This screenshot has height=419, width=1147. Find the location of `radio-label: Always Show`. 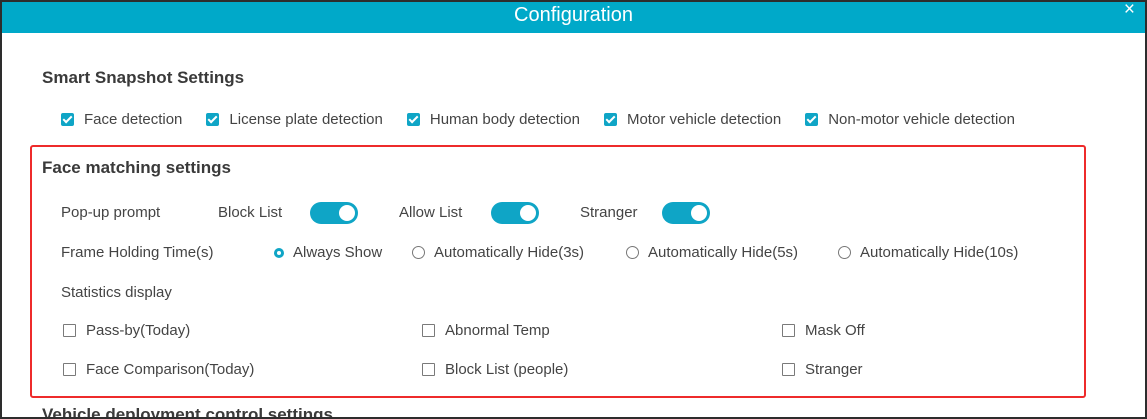

radio-label: Always Show is located at coordinates (338, 252).